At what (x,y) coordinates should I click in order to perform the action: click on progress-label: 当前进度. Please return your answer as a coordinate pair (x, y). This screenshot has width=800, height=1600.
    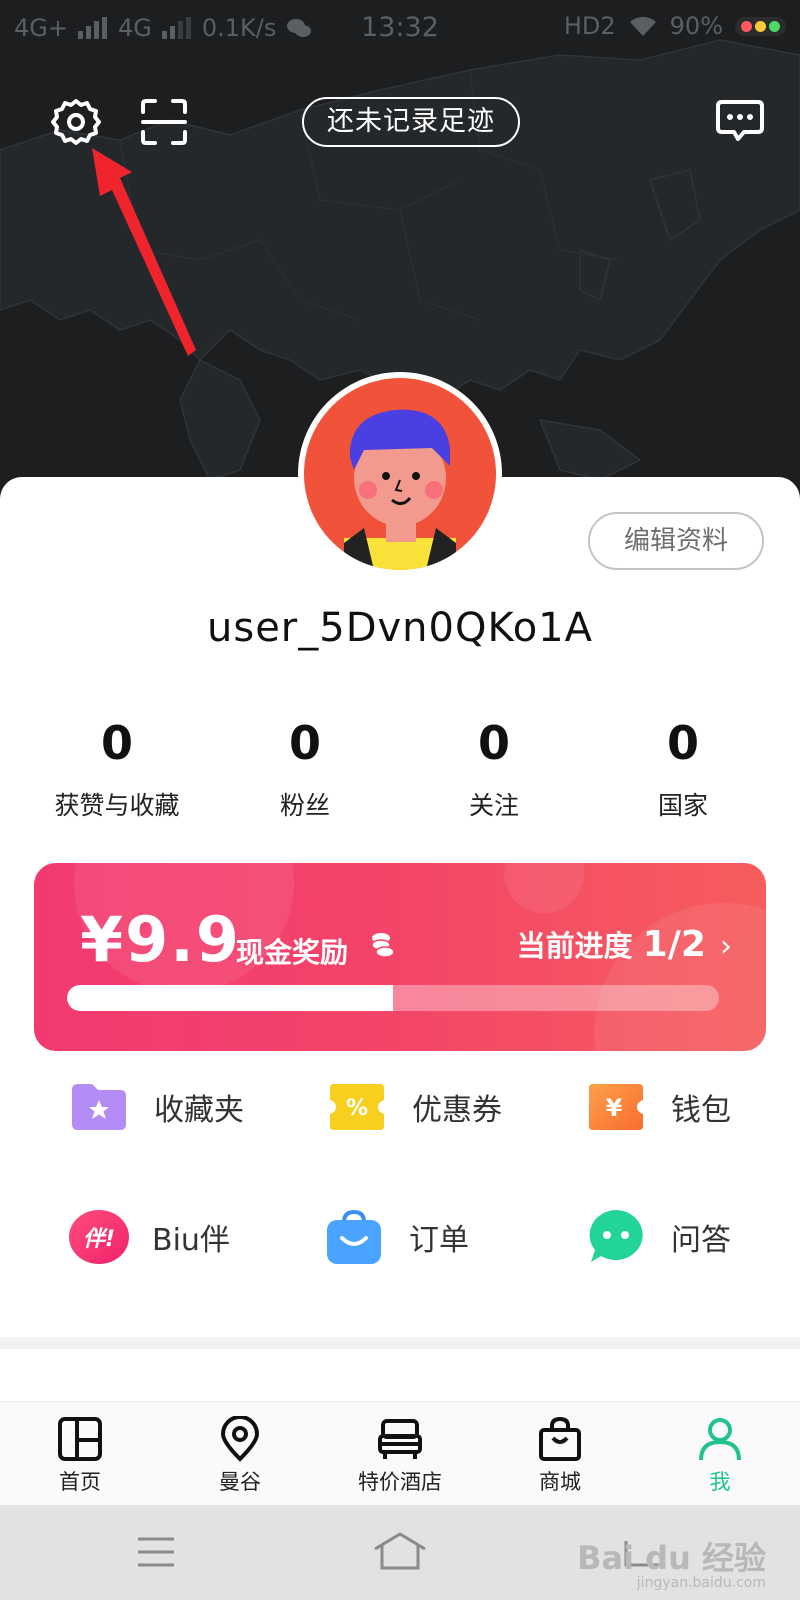
    Looking at the image, I should click on (574, 946).